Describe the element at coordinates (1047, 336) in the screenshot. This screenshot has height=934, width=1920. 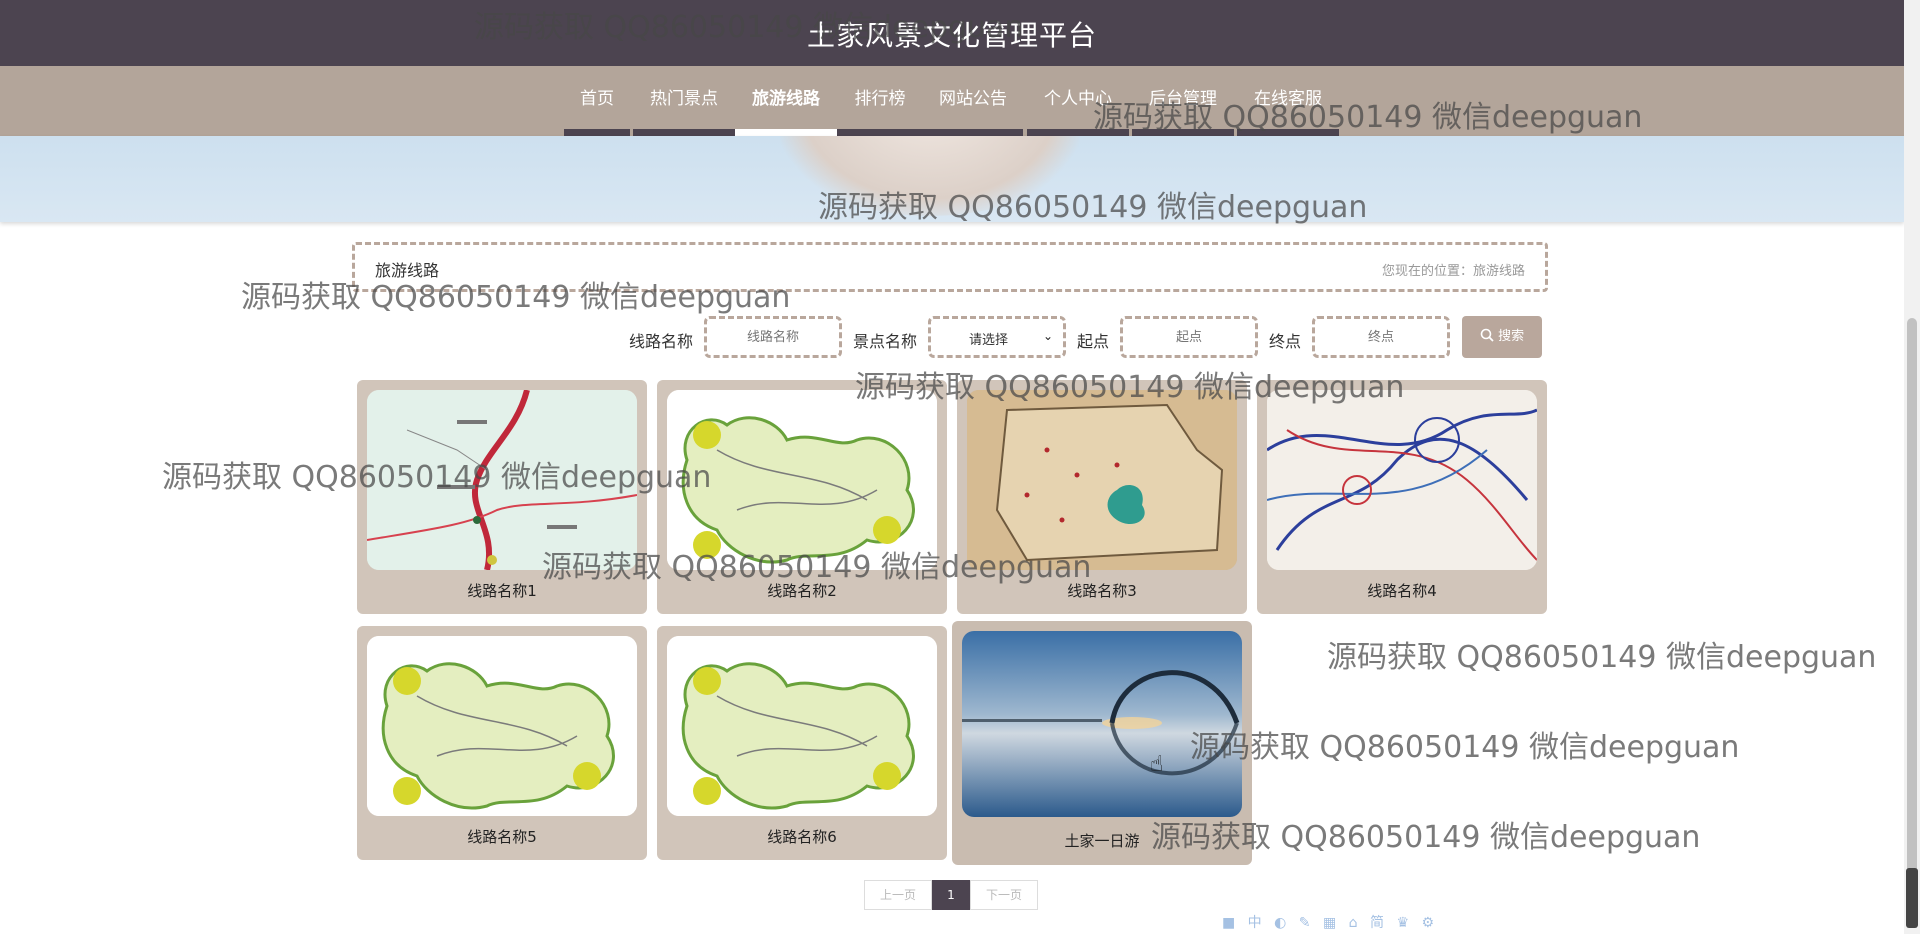
I see `chevron-down-icon: ⌄` at that location.